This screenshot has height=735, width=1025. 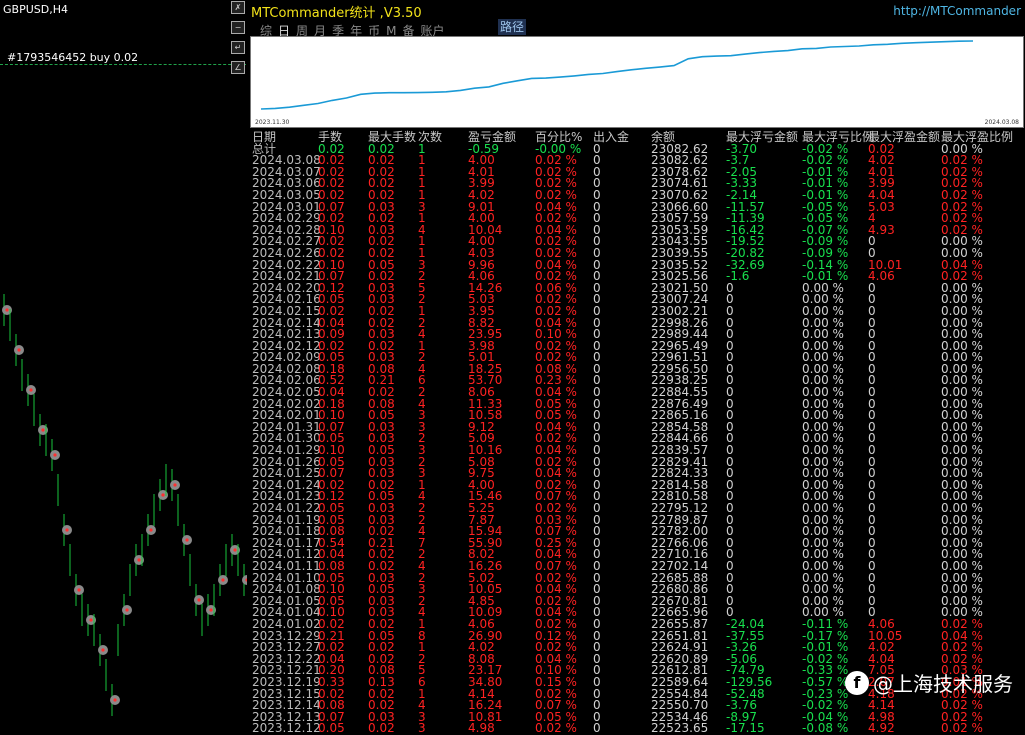 I want to click on table-cell: -0.08 %, so click(x=825, y=728).